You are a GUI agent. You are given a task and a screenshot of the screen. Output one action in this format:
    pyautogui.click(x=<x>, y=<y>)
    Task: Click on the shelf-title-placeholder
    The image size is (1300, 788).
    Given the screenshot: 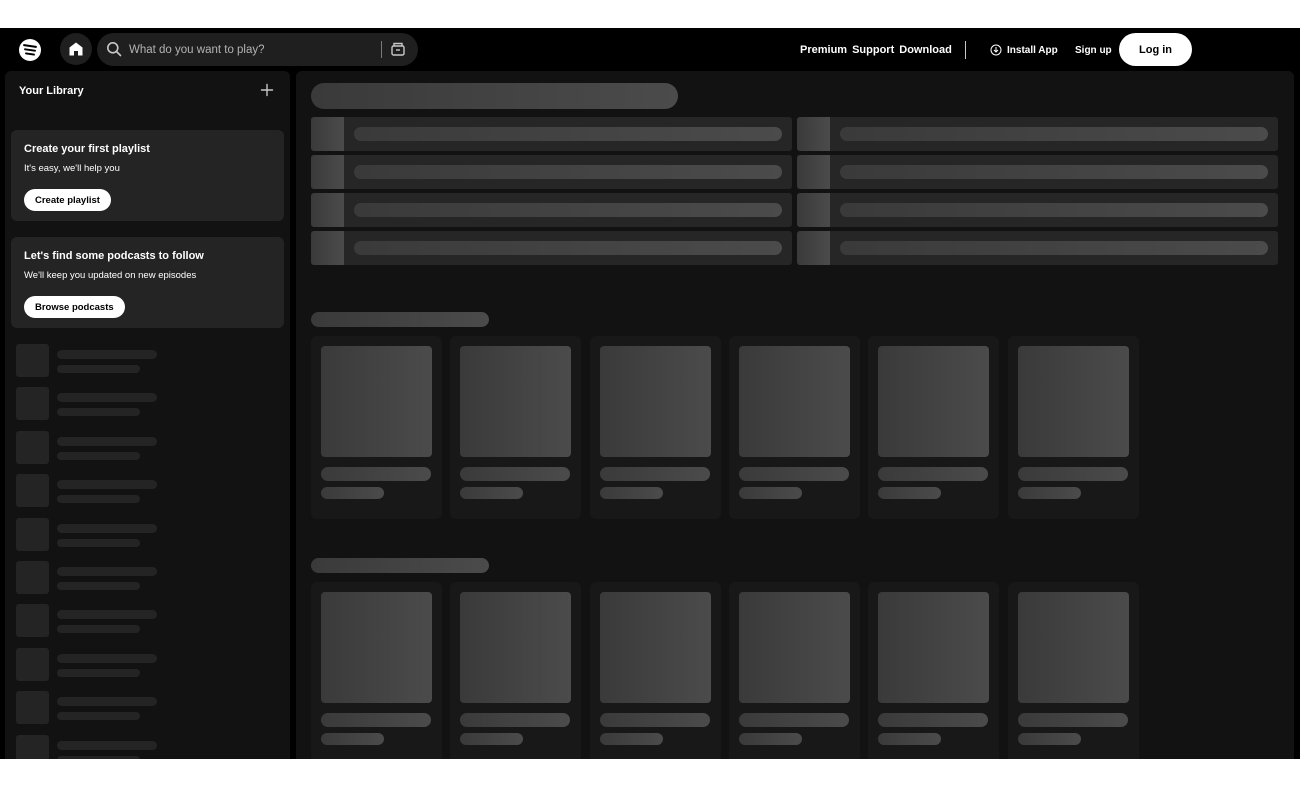 What is the action you would take?
    pyautogui.click(x=400, y=319)
    